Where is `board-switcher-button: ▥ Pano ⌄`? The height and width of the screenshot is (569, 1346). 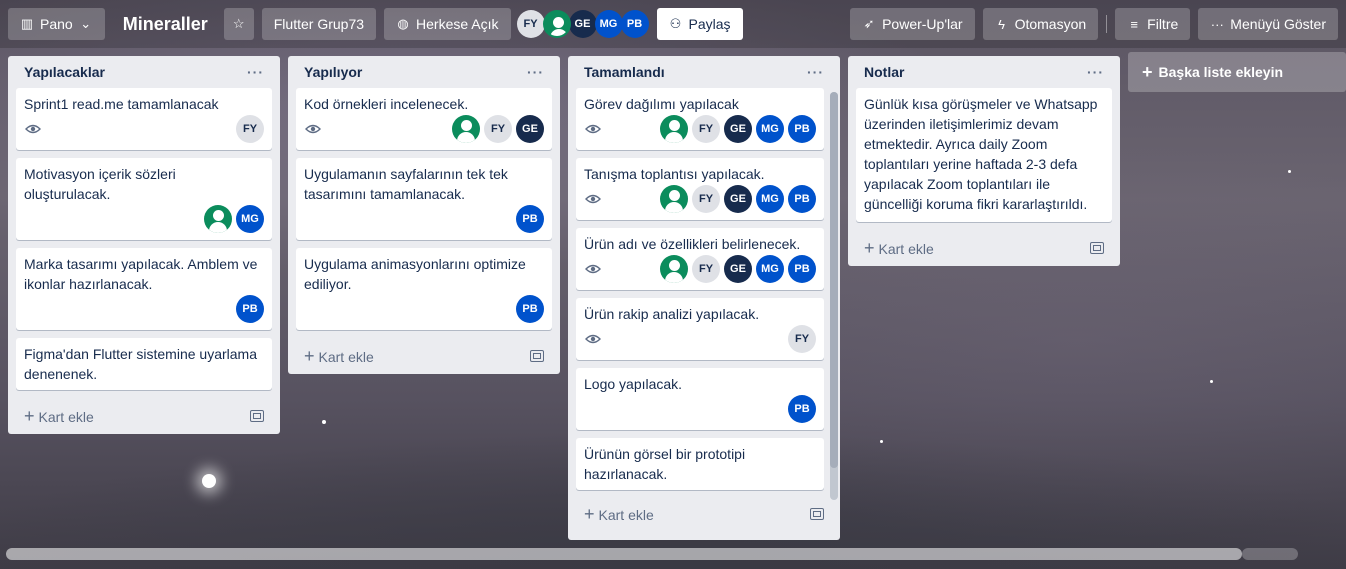
board-switcher-button: ▥ Pano ⌄ is located at coordinates (56, 24).